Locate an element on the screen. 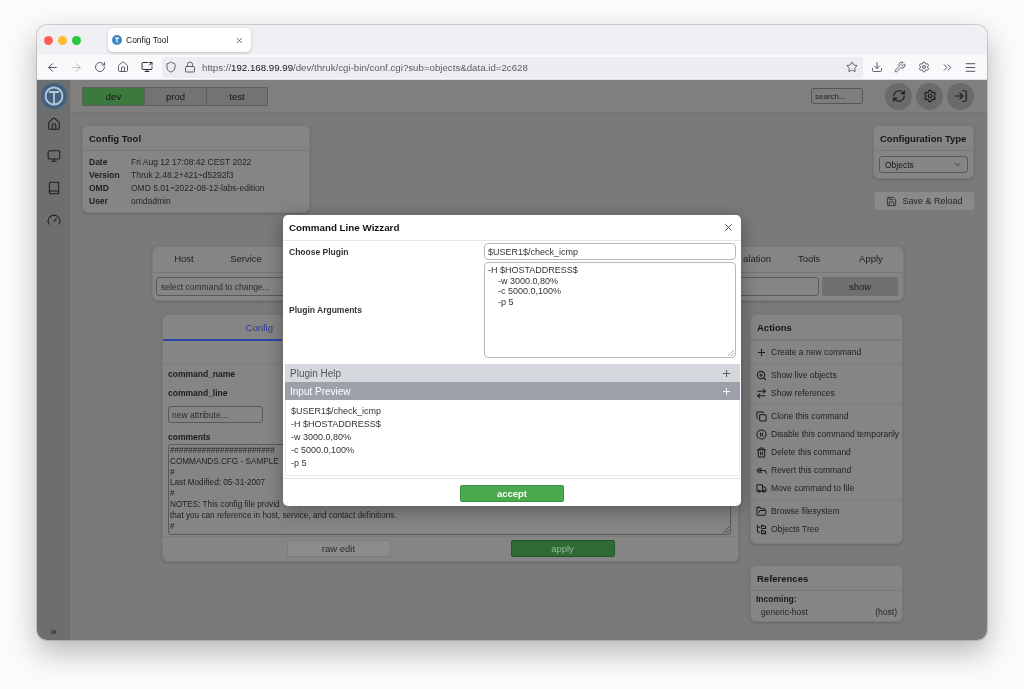 The height and width of the screenshot is (689, 1024). info-label: OMD is located at coordinates (99, 188).